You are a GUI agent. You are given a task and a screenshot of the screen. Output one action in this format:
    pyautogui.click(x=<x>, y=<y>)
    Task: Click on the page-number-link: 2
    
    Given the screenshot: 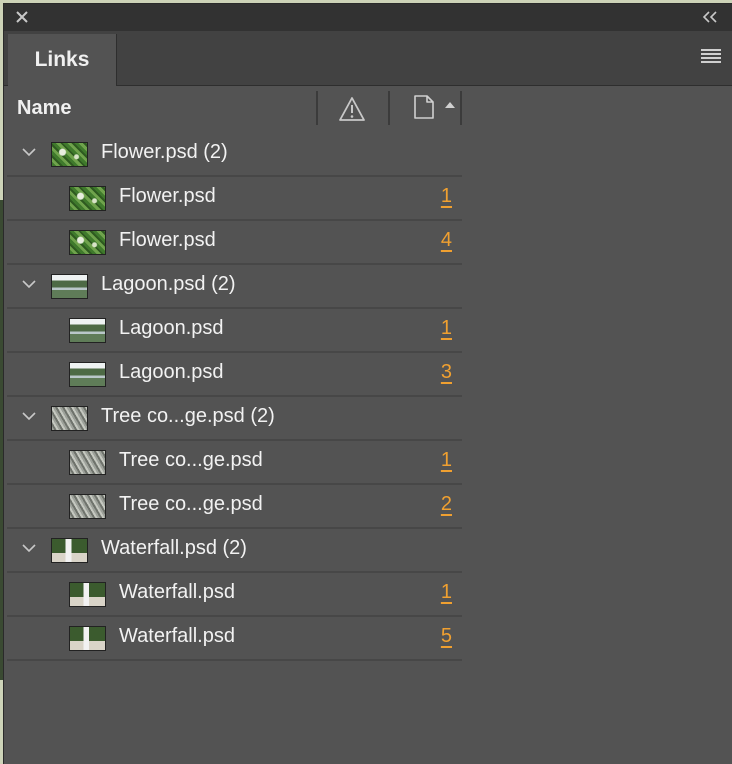 What is the action you would take?
    pyautogui.click(x=446, y=504)
    